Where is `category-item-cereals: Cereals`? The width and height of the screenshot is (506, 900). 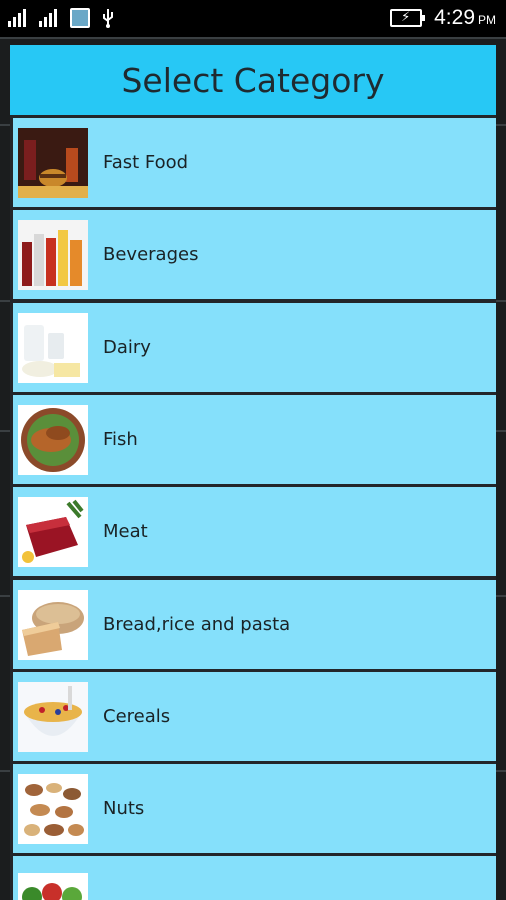
category-item-cereals: Cereals is located at coordinates (254, 716).